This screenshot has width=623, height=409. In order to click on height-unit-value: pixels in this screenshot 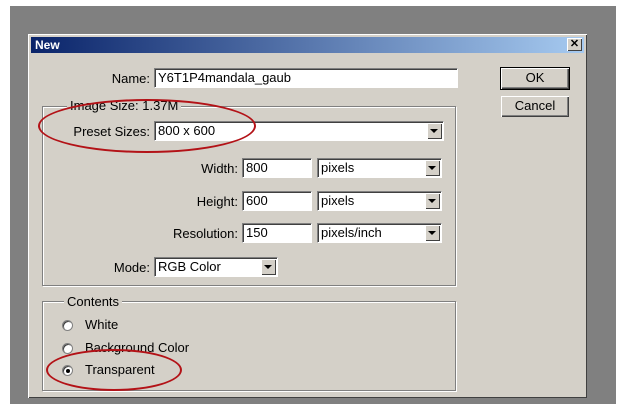, I will do `click(338, 200)`.